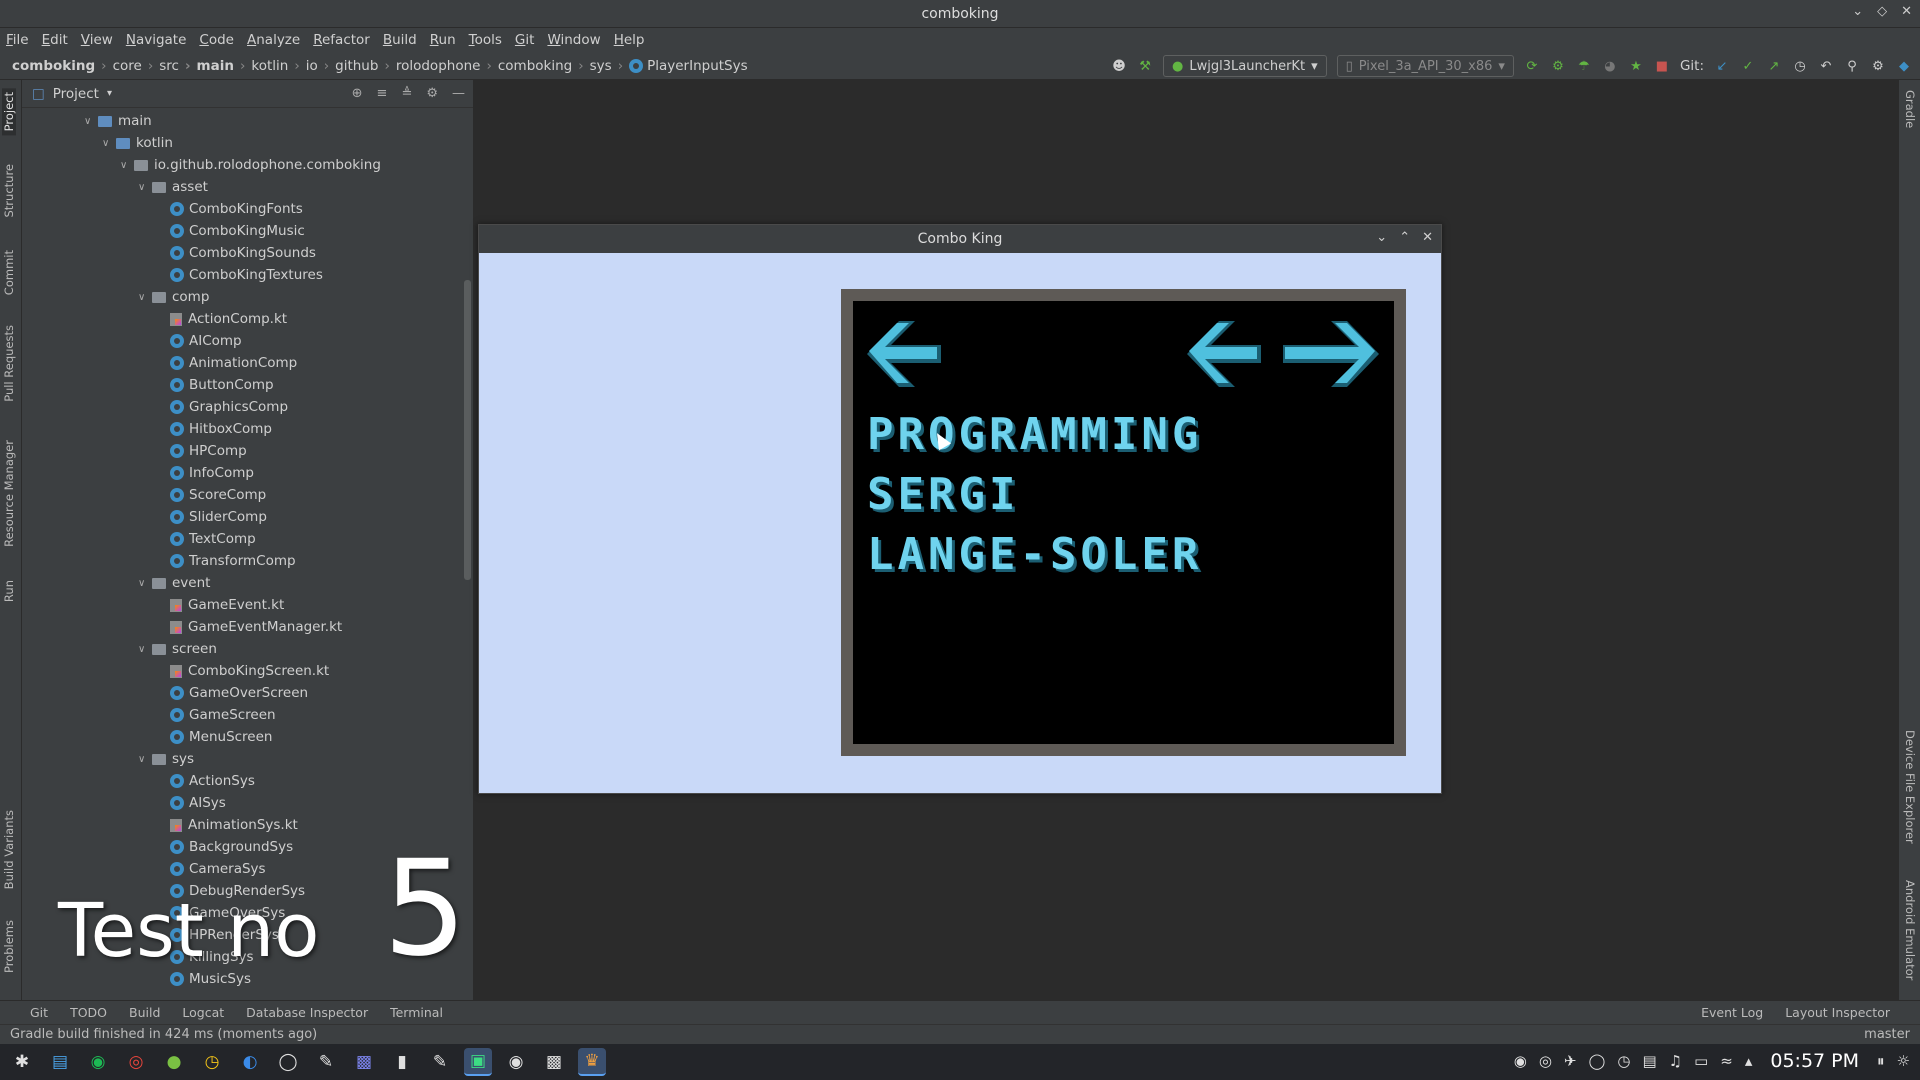 This screenshot has height=1080, width=1920. I want to click on tree-item: ∨ comp, so click(173, 297).